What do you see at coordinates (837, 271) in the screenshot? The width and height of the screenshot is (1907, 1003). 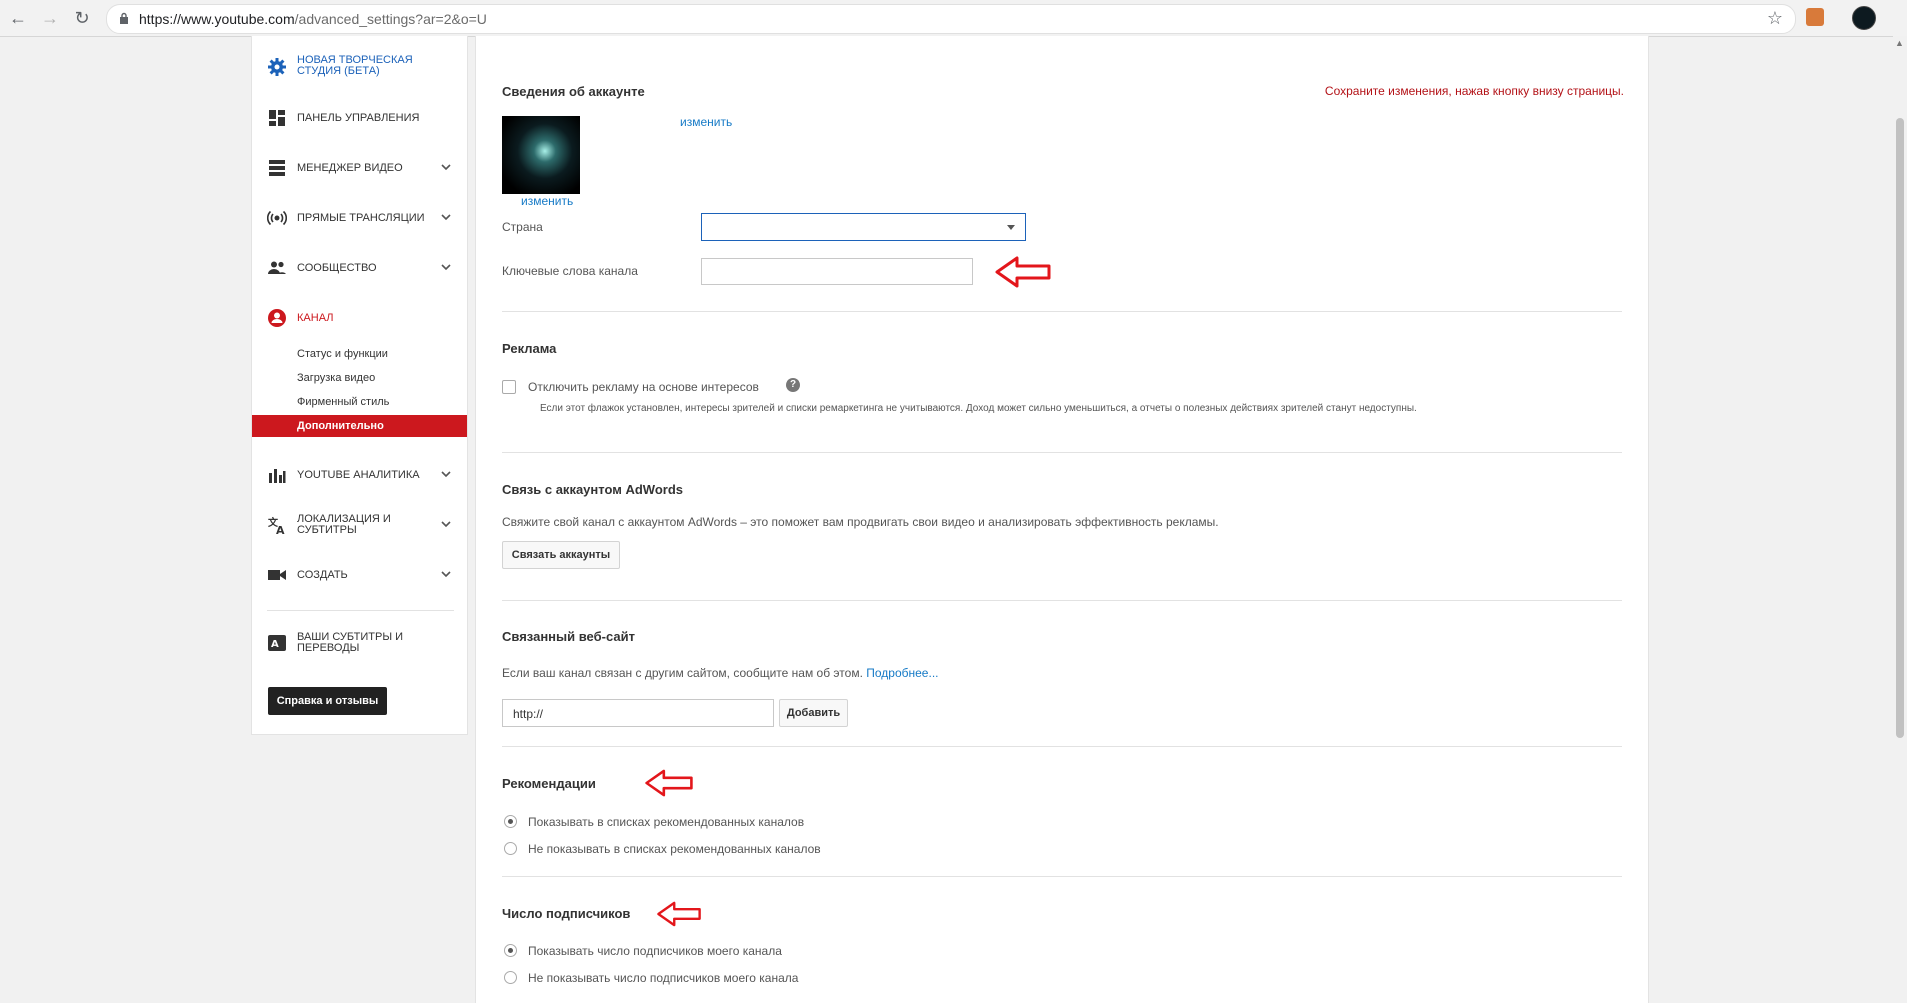 I see `channel-keywords-input` at bounding box center [837, 271].